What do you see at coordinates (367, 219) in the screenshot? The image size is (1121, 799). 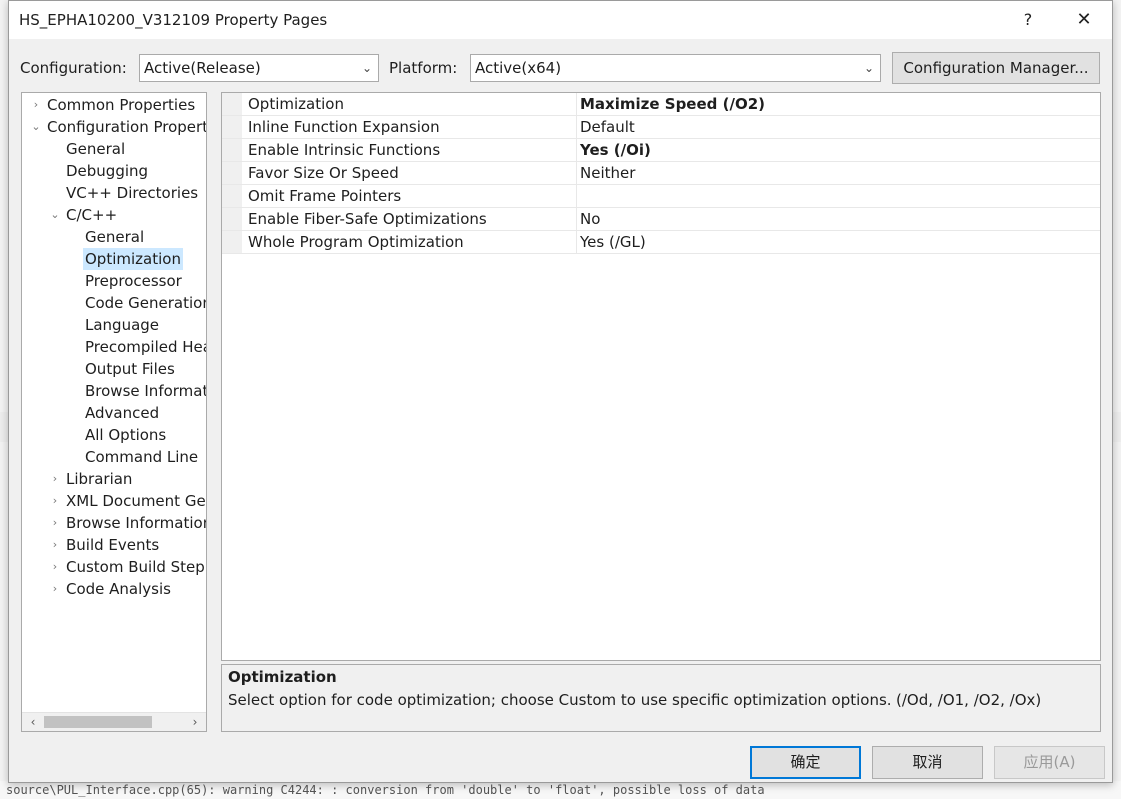 I see `property-name: Enable Fiber-Safe Optimizations` at bounding box center [367, 219].